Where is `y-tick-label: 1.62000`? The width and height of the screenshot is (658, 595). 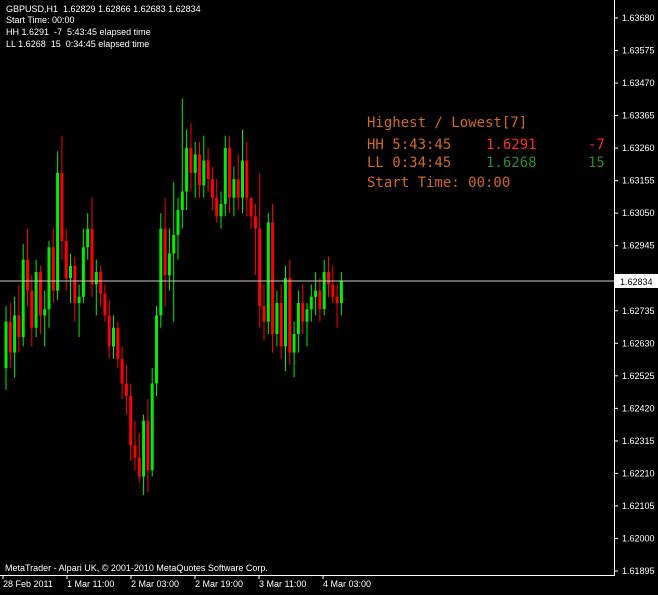
y-tick-label: 1.62000 is located at coordinates (638, 538).